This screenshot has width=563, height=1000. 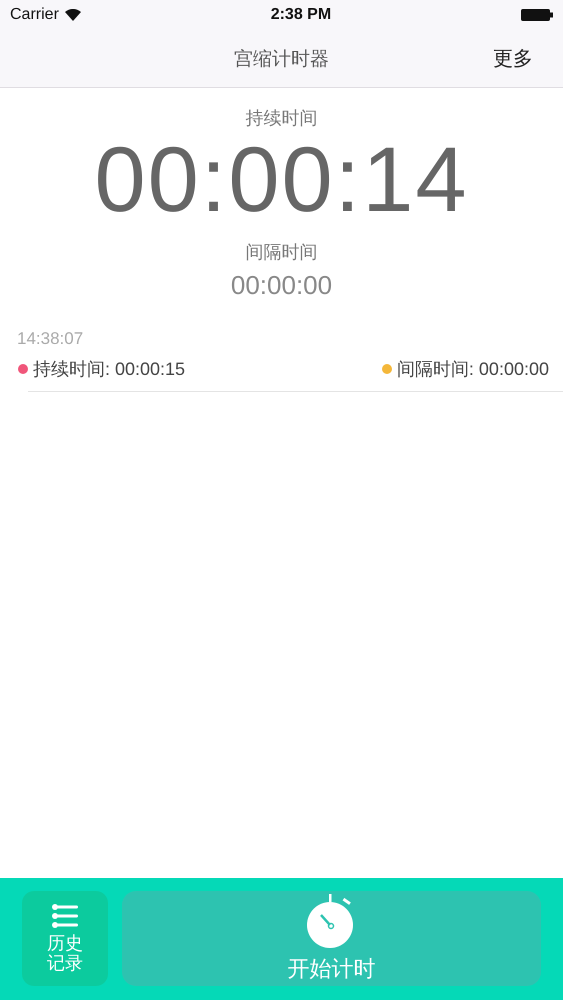 What do you see at coordinates (65, 916) in the screenshot?
I see `list-icon` at bounding box center [65, 916].